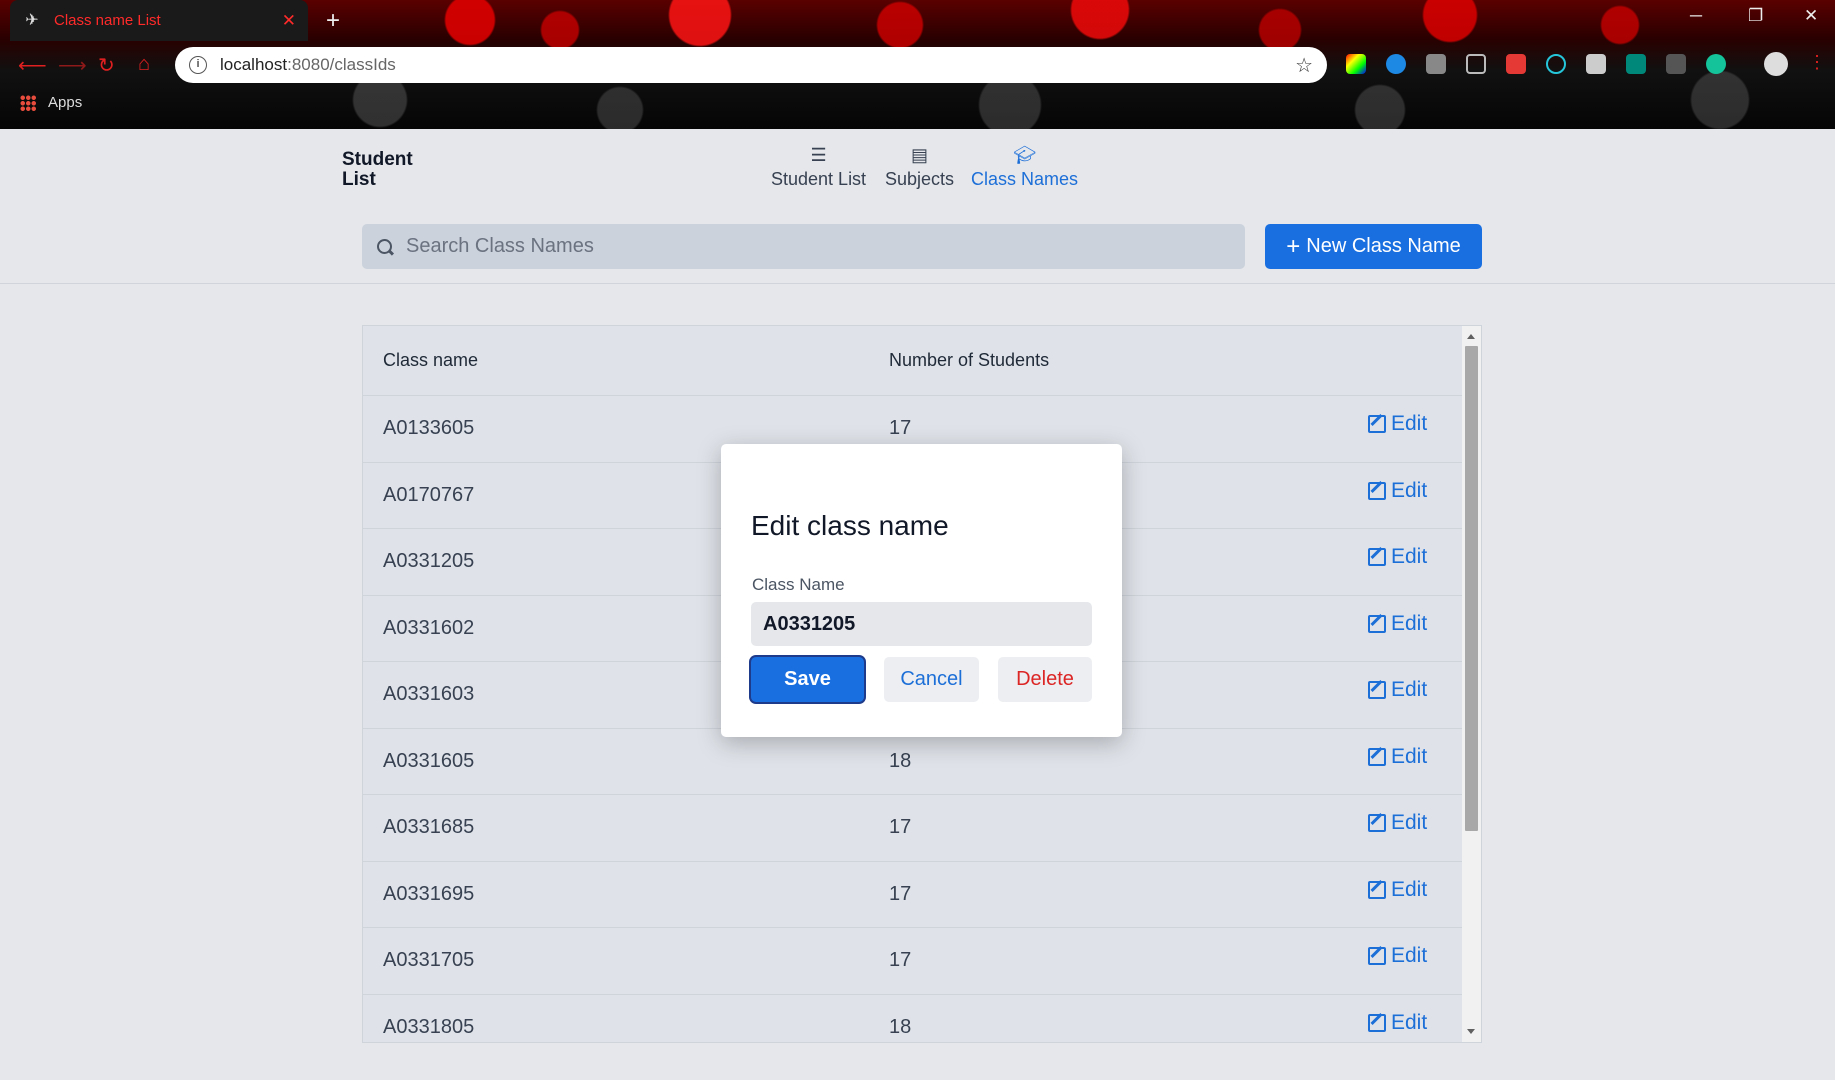 The width and height of the screenshot is (1835, 1080). Describe the element at coordinates (28, 102) in the screenshot. I see `apps-grid-icon` at that location.